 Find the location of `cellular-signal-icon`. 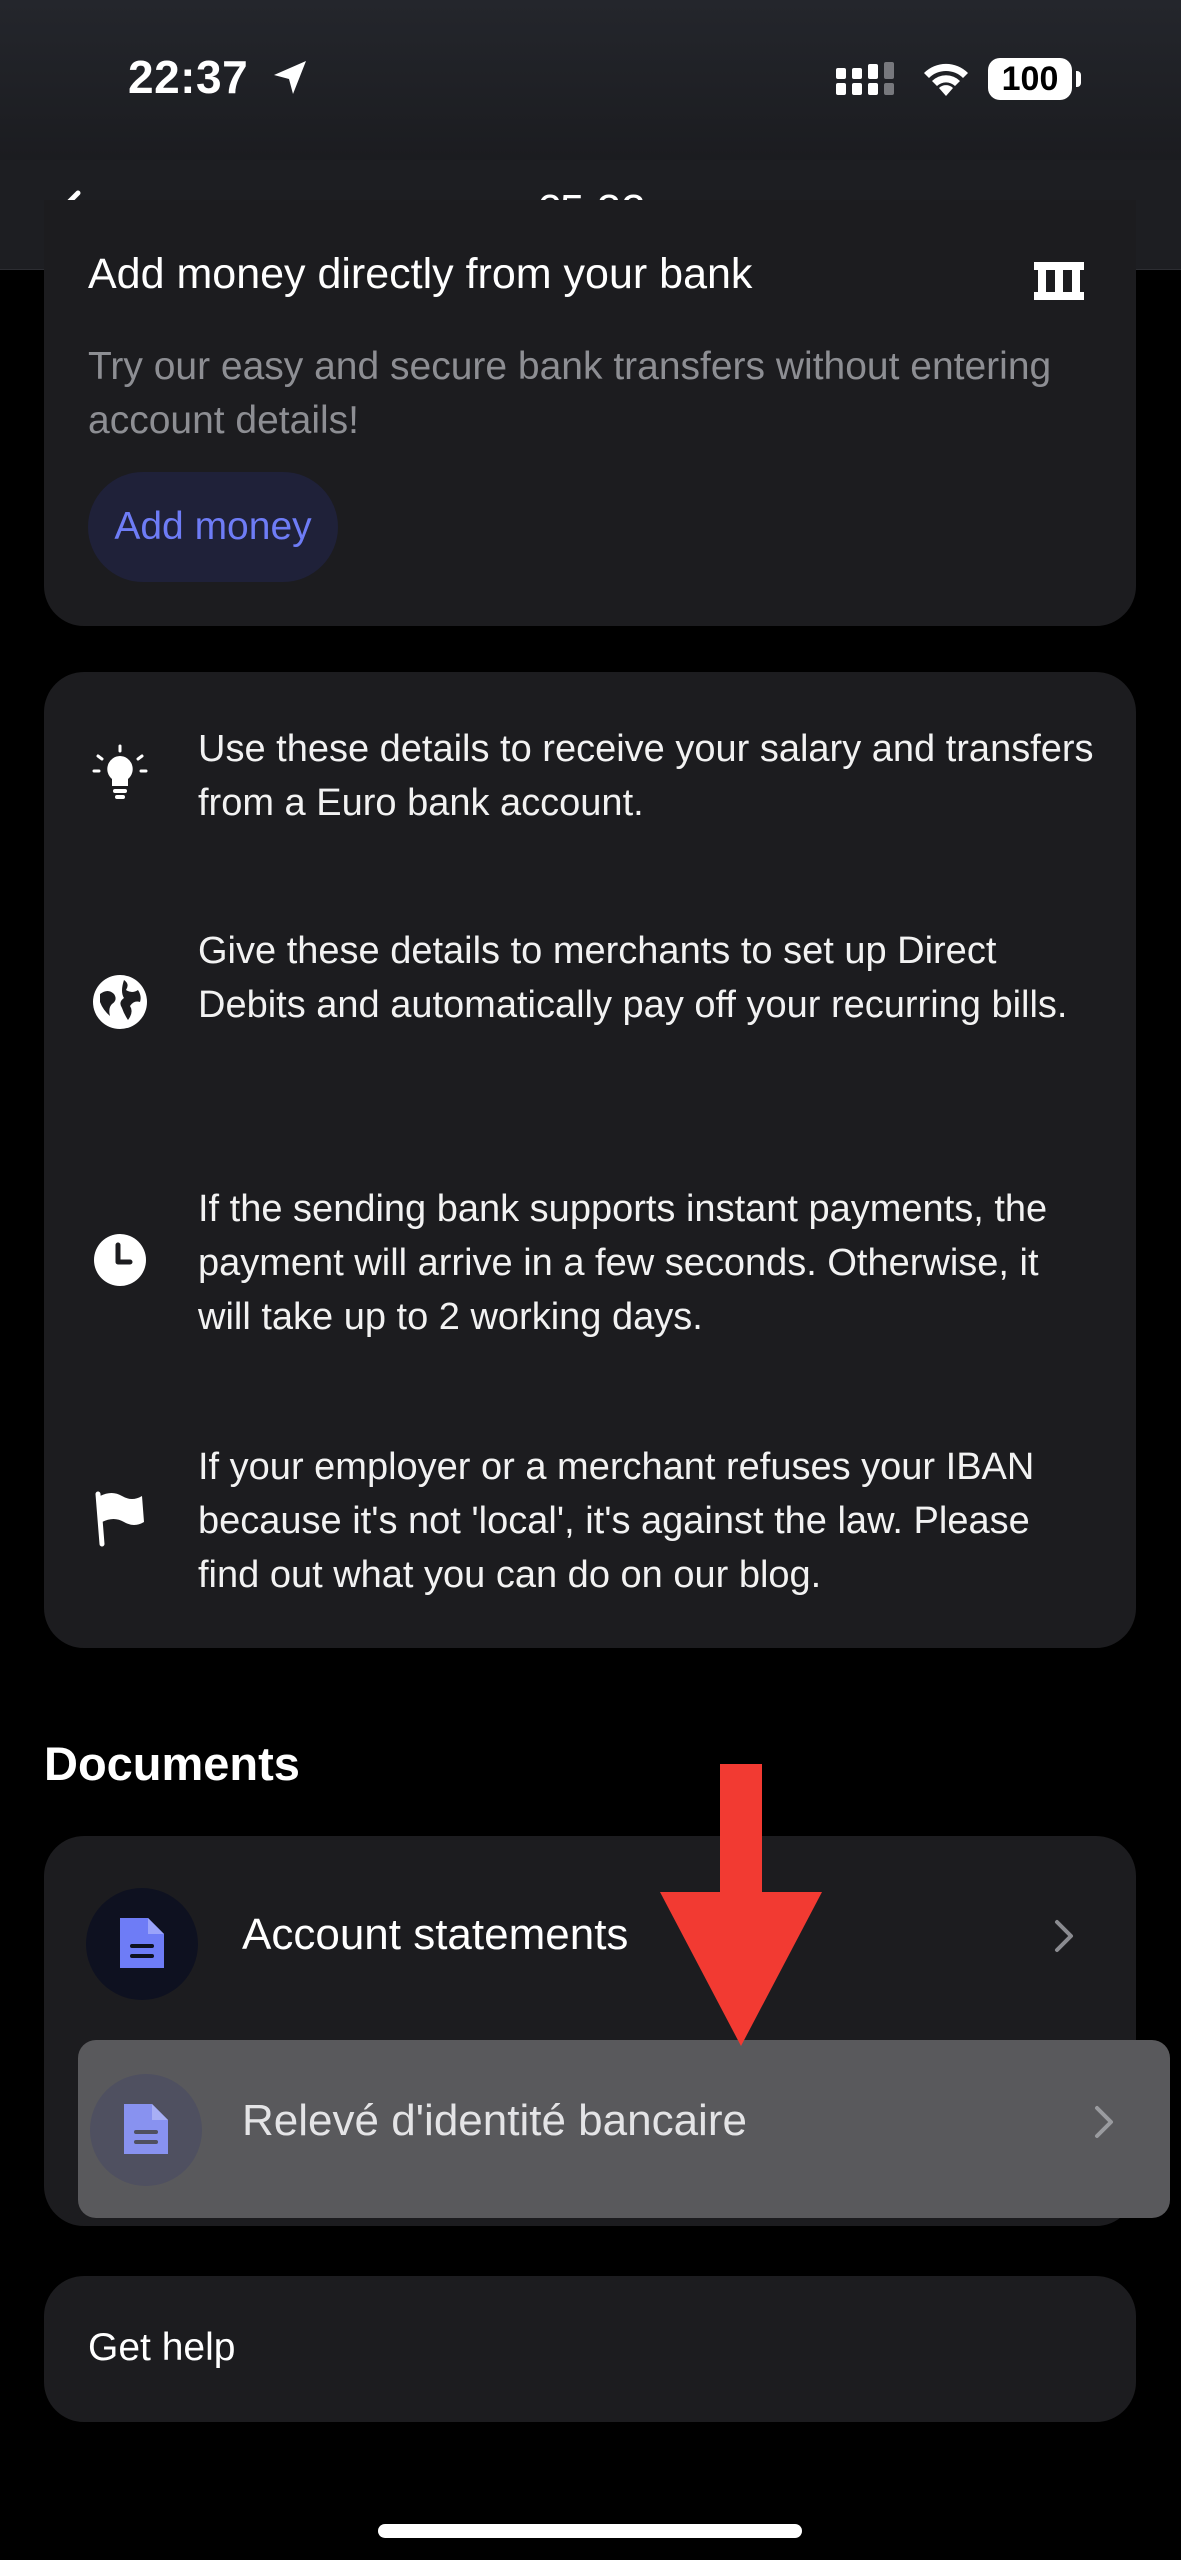

cellular-signal-icon is located at coordinates (868, 82).